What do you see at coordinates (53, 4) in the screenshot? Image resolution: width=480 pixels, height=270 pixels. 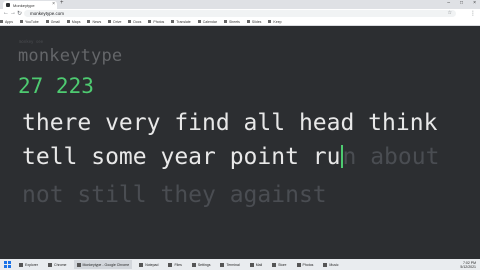 I see `tab-close-icon: ×` at bounding box center [53, 4].